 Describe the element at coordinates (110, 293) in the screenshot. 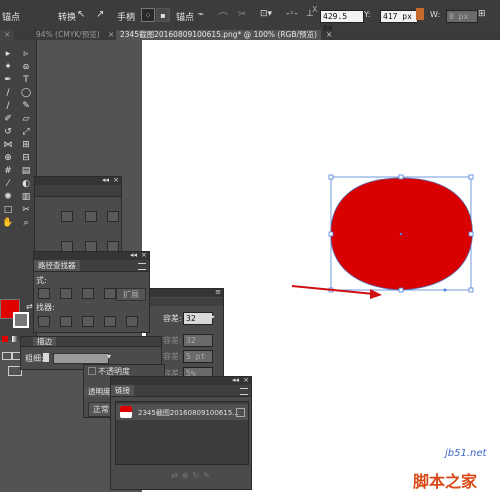

I see `exclude-icon` at that location.